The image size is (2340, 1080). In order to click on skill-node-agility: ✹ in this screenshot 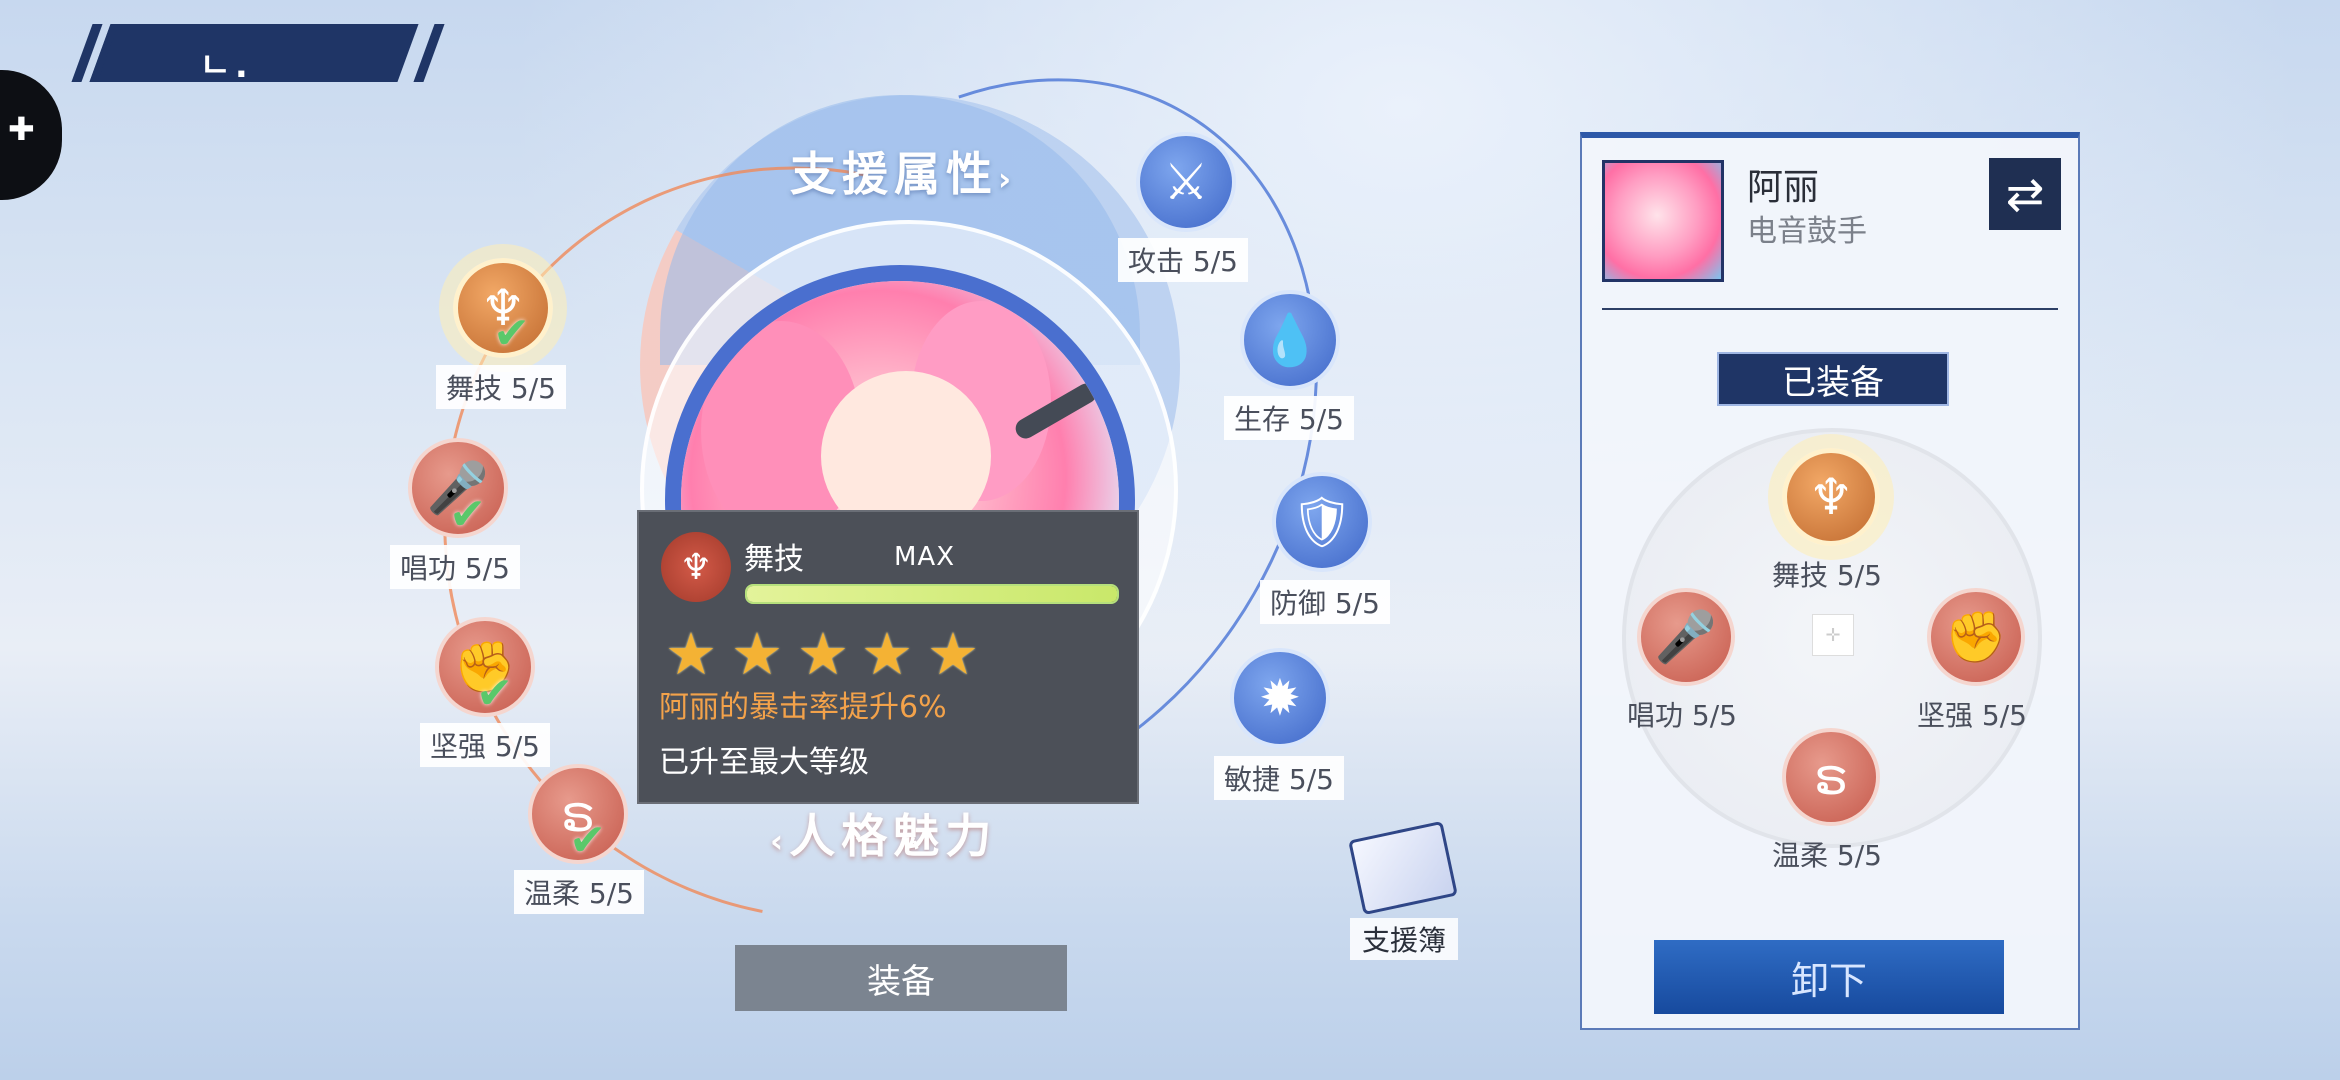, I will do `click(1280, 698)`.